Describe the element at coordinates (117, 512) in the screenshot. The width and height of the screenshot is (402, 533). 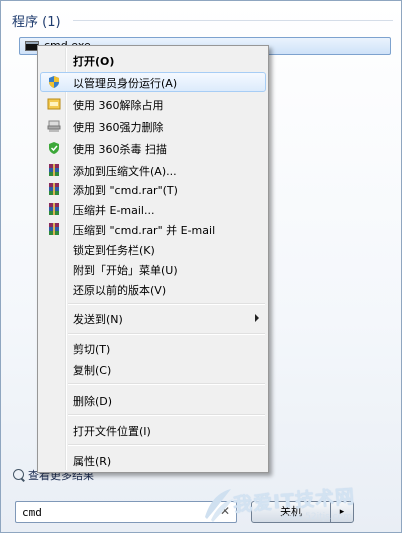
I see `search-input` at that location.